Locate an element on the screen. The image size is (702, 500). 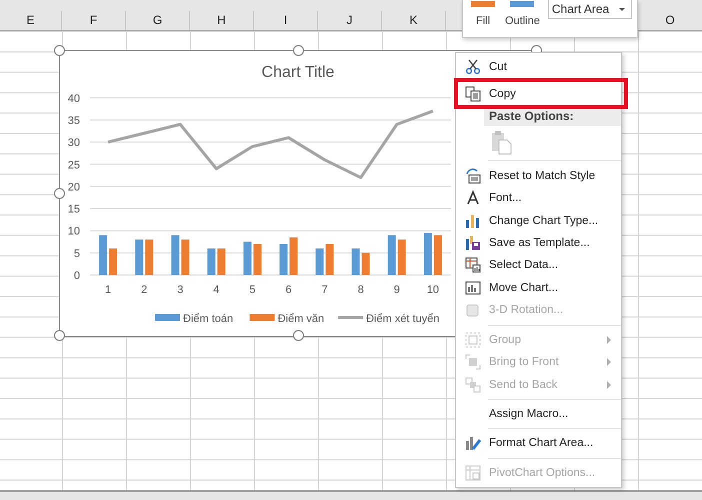
axis-label: 1 is located at coordinates (108, 290).